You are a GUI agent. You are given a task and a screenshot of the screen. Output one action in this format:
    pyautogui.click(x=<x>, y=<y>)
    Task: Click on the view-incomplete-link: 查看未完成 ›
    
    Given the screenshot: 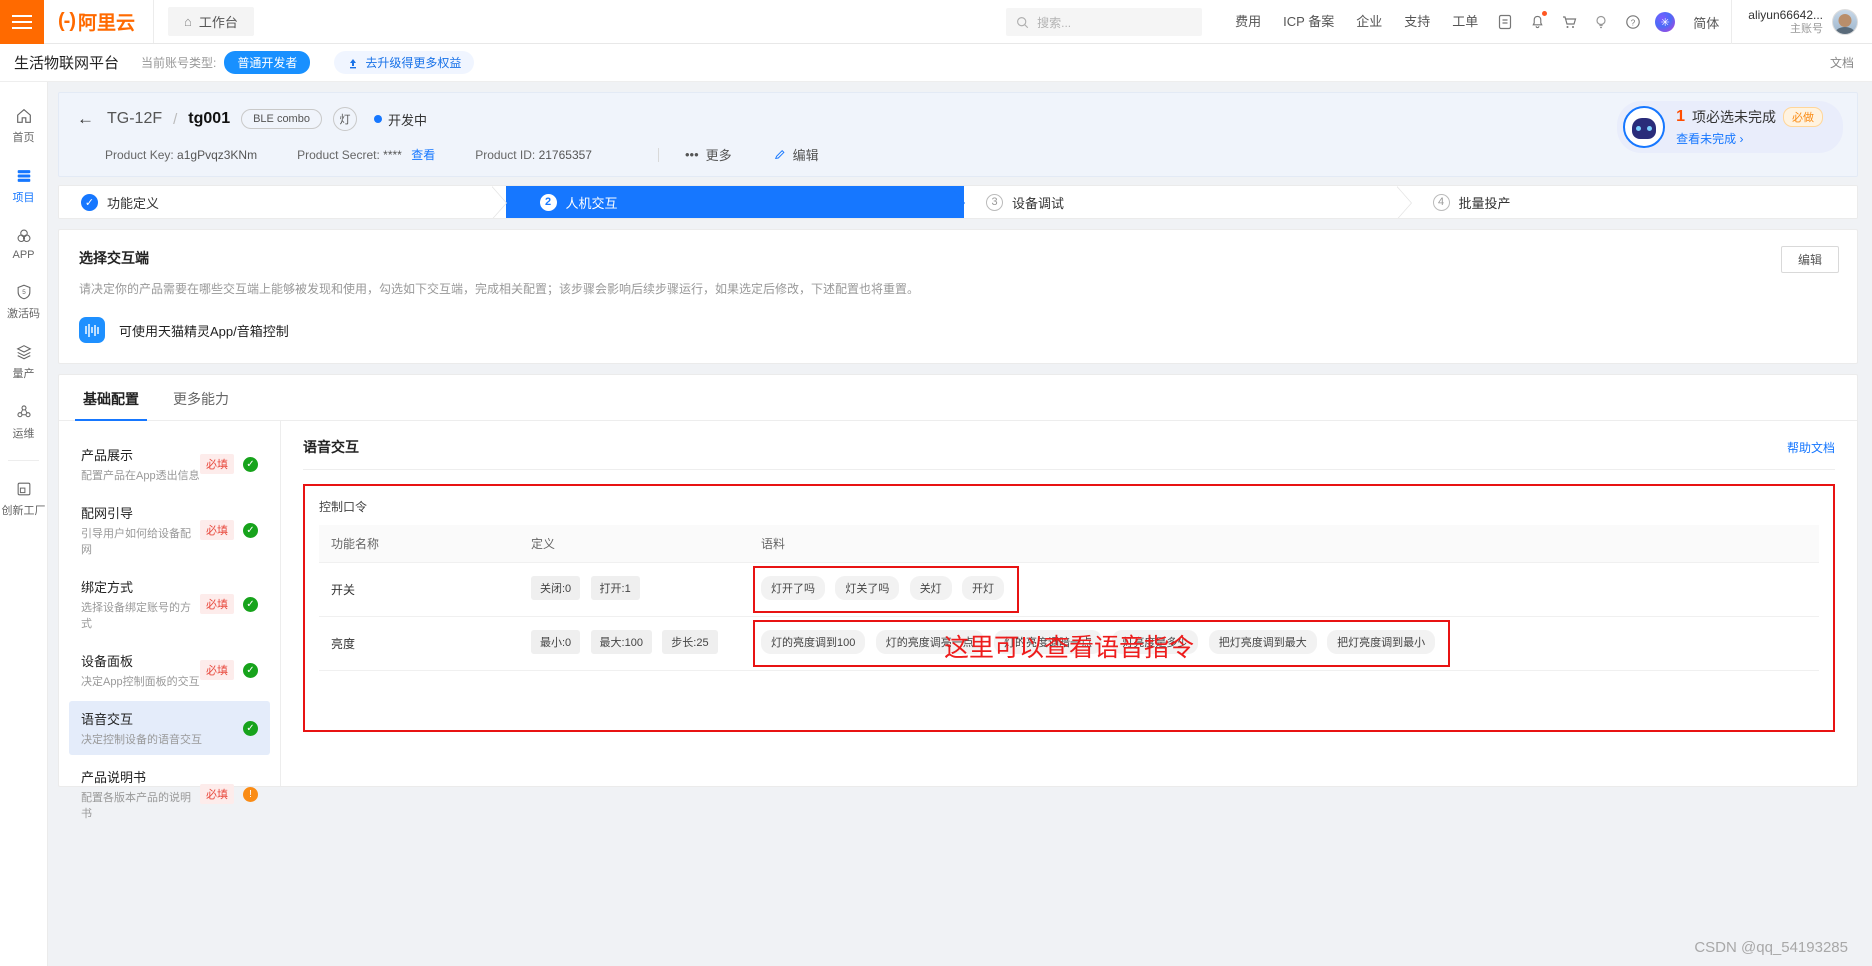 What is the action you would take?
    pyautogui.click(x=1749, y=138)
    